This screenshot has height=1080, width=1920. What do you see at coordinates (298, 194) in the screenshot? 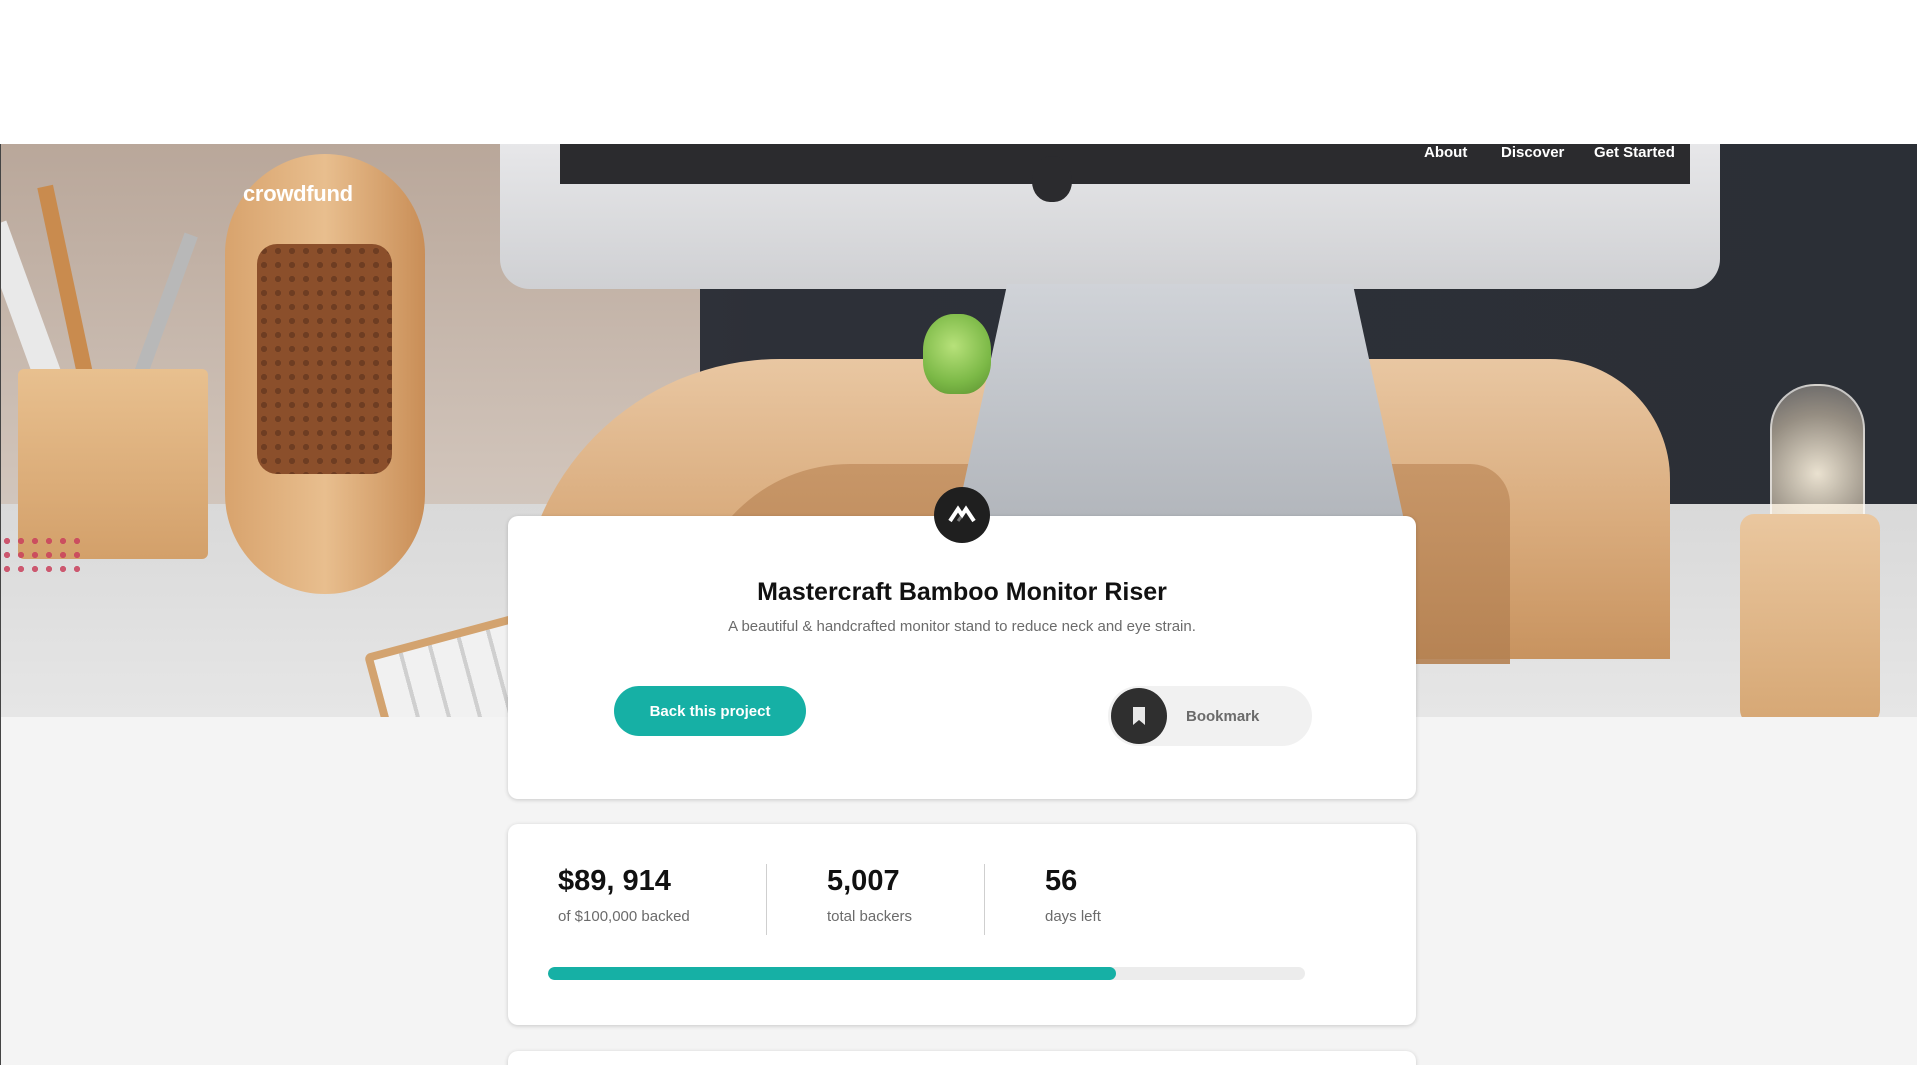
I see `logo: crowdfund` at bounding box center [298, 194].